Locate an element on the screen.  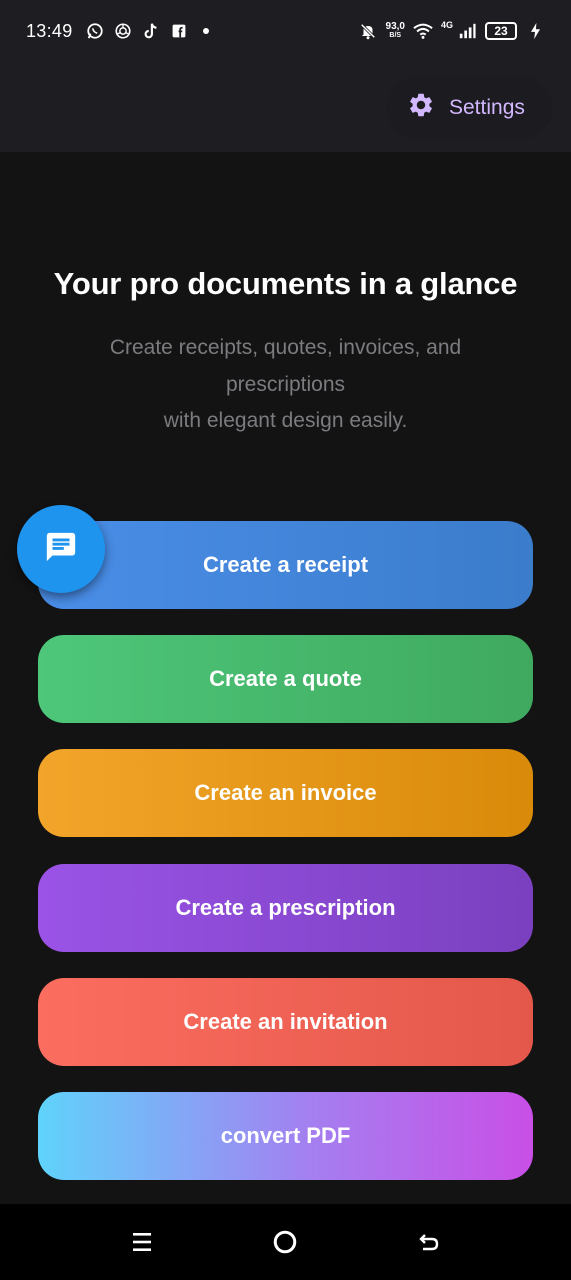
settings-label: Settings is located at coordinates (487, 107).